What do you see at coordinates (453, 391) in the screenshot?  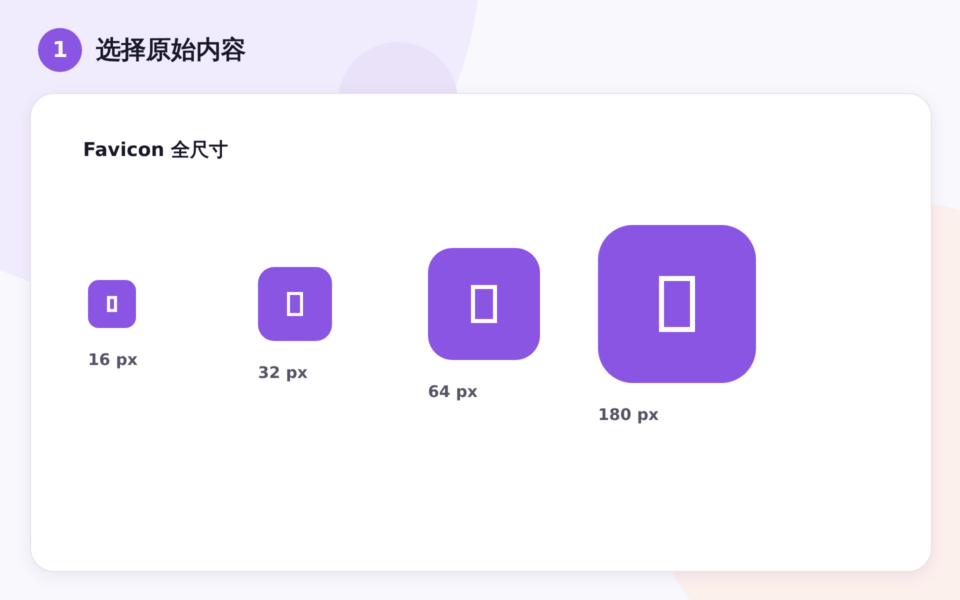 I see `size-label: 64 px` at bounding box center [453, 391].